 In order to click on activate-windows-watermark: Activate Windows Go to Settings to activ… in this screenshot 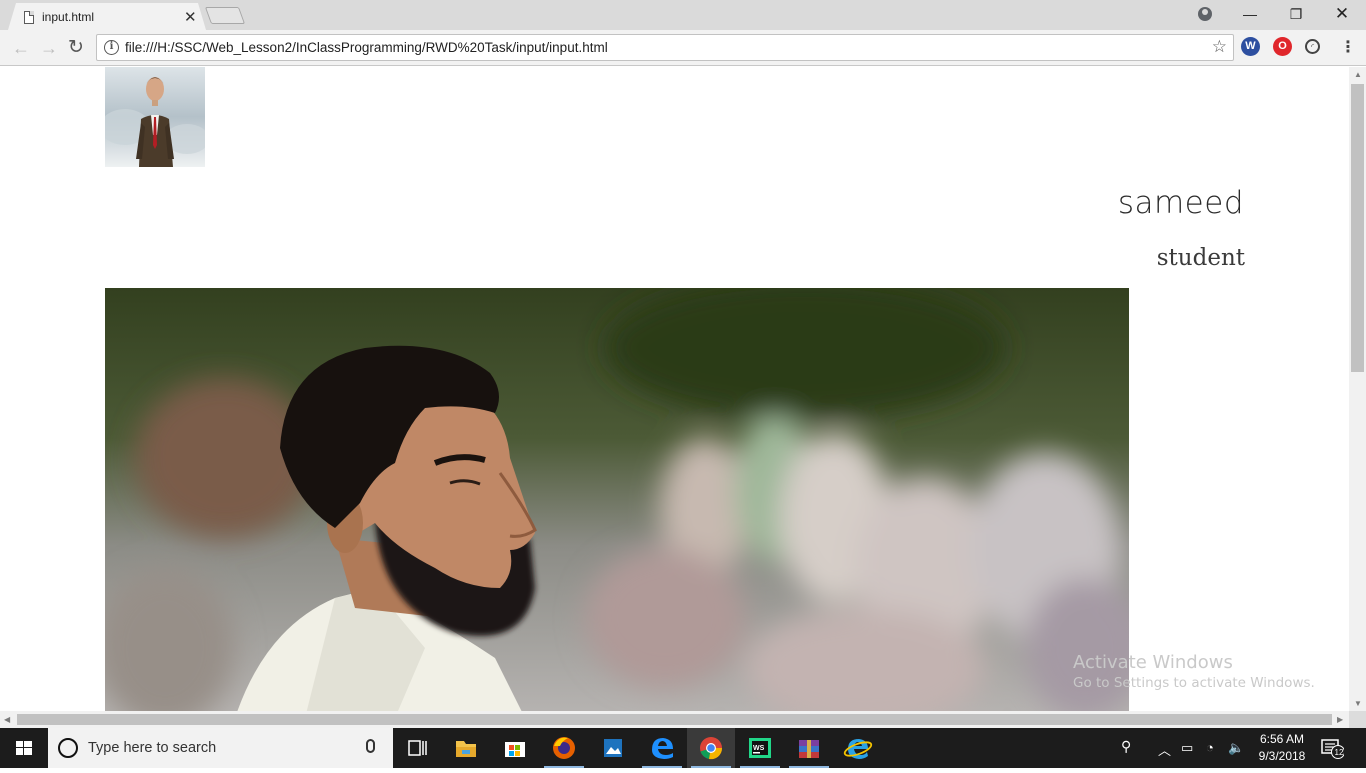, I will do `click(1194, 671)`.